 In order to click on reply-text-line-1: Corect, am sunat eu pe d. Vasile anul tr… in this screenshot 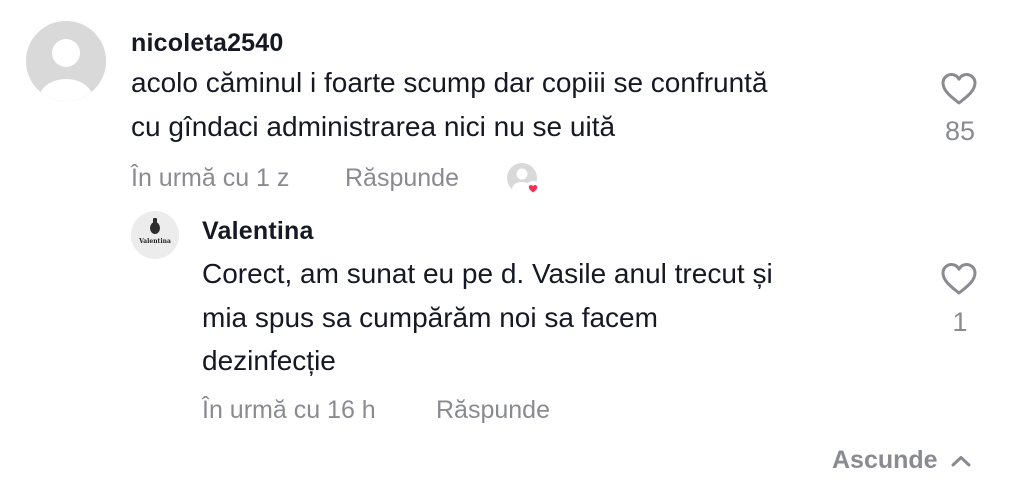, I will do `click(487, 273)`.